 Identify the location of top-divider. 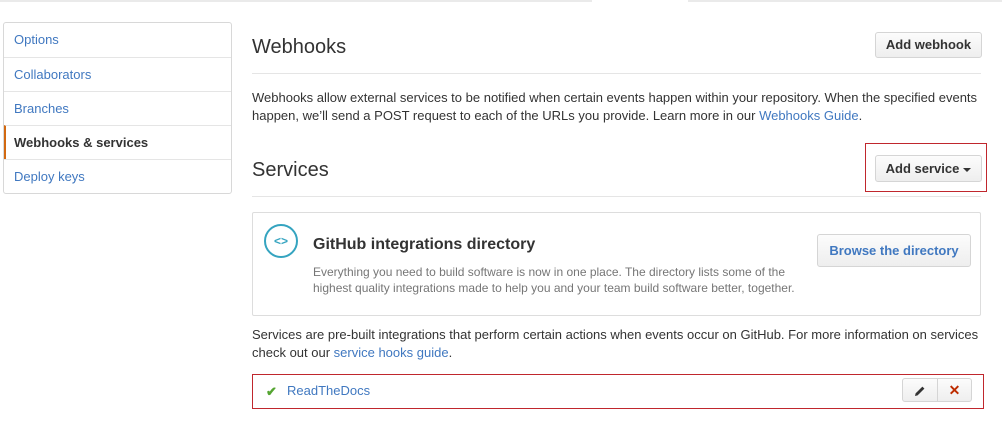
(501, 1).